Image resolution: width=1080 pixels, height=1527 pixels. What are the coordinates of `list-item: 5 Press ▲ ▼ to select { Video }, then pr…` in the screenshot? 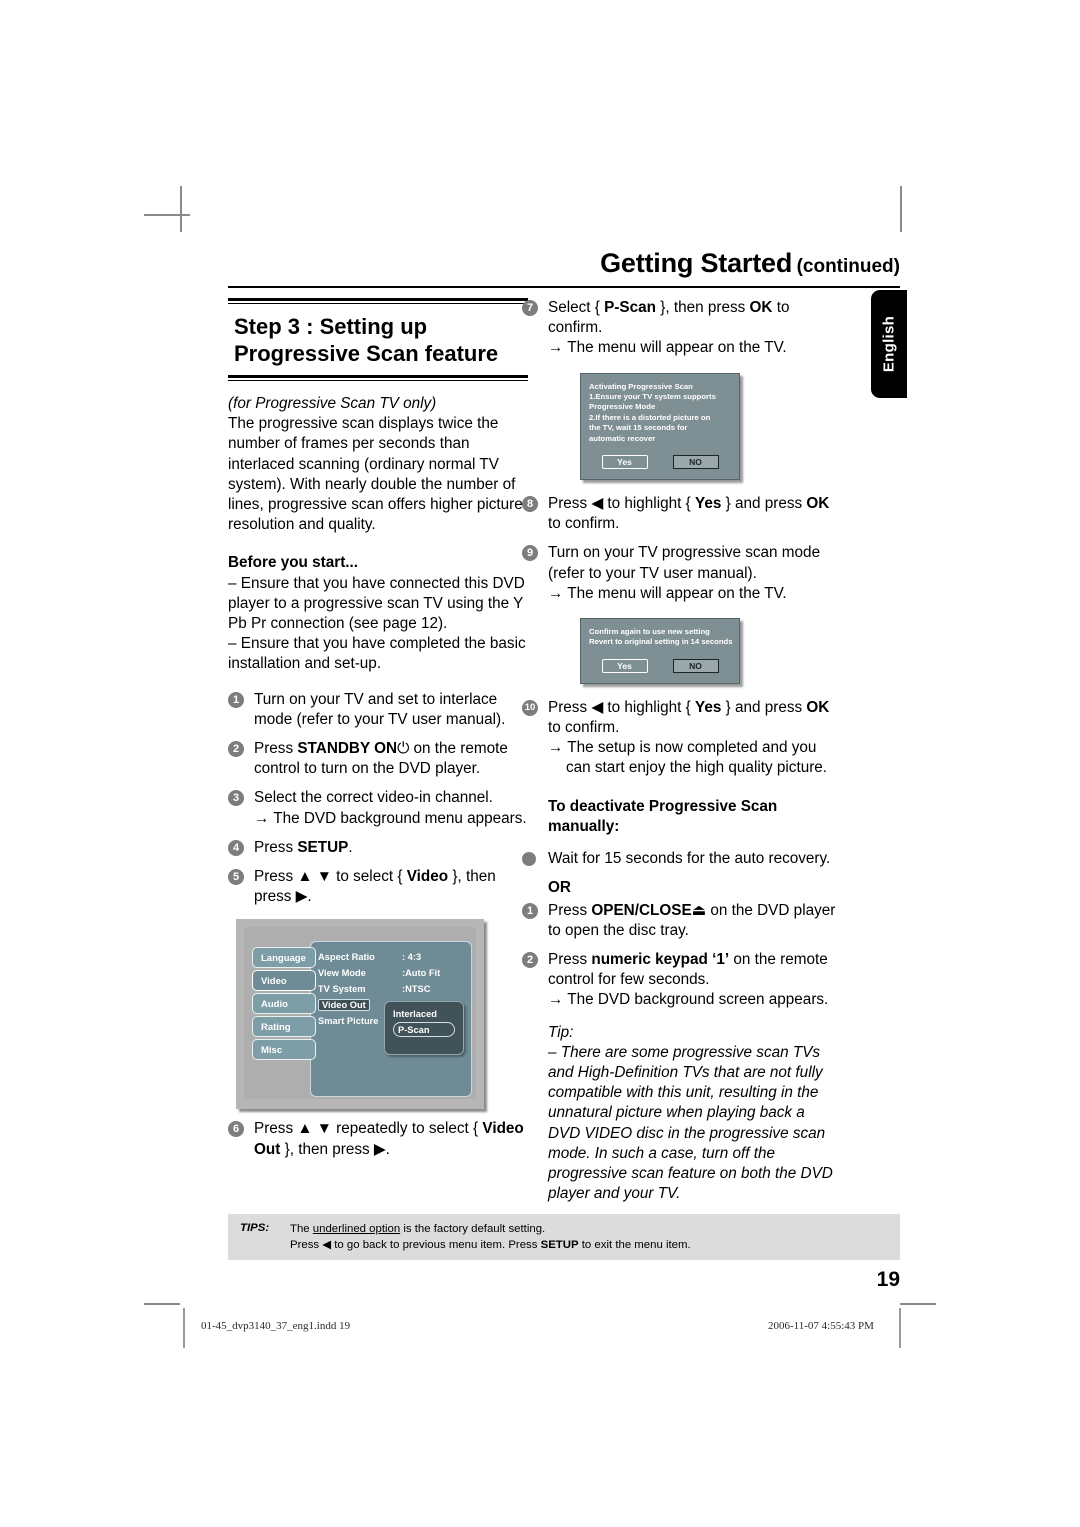 It's located at (378, 887).